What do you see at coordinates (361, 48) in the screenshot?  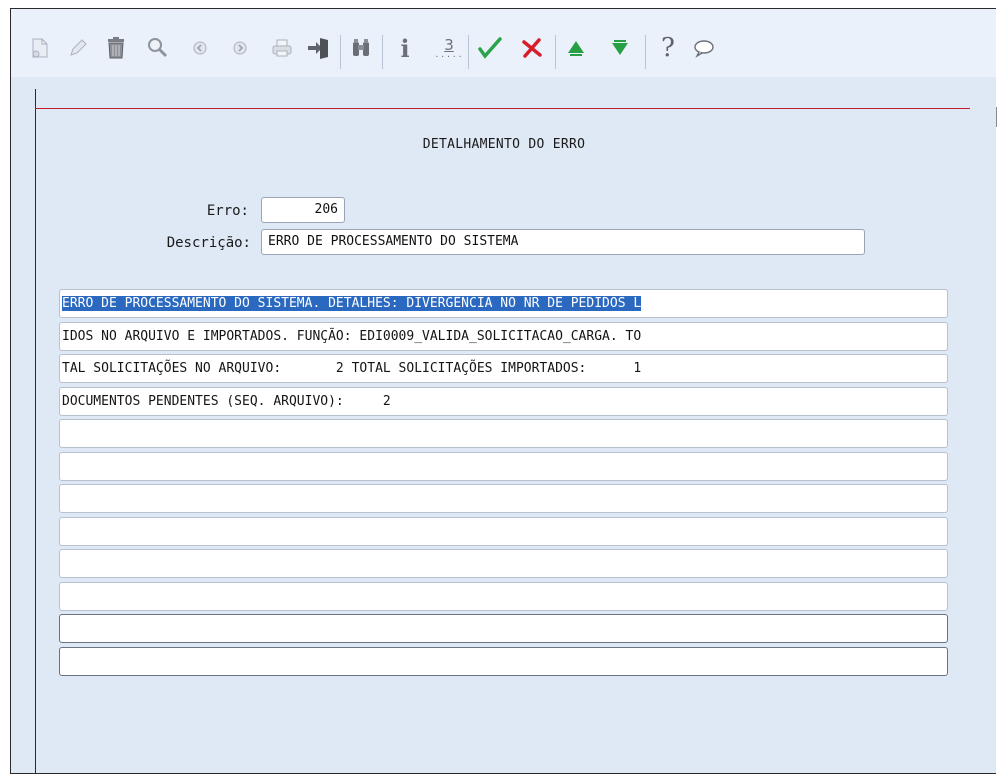 I see `binoculars-icon` at bounding box center [361, 48].